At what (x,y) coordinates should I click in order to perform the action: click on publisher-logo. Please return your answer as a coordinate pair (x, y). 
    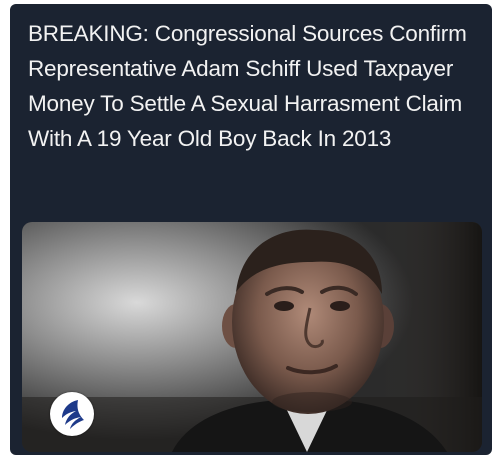
    Looking at the image, I should click on (72, 414).